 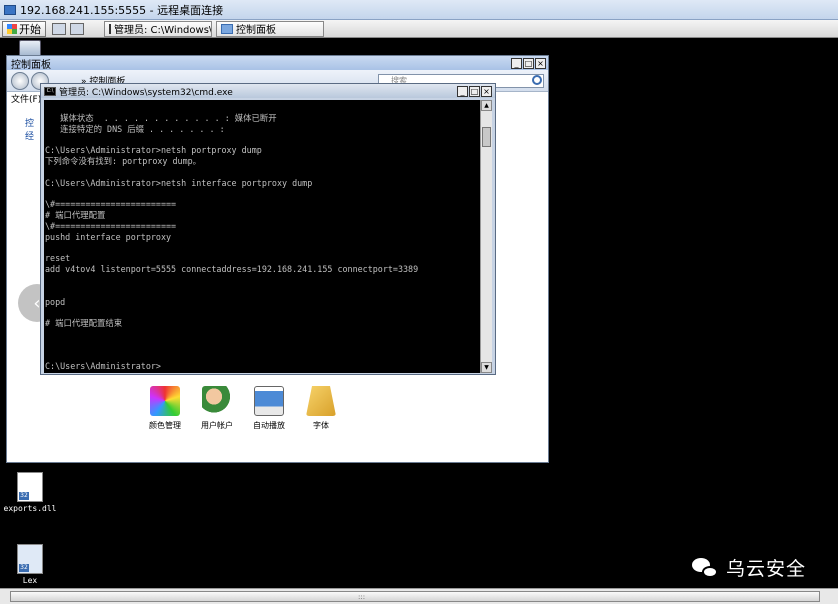 I want to click on watermark-text: 乌云安全, so click(x=766, y=569).